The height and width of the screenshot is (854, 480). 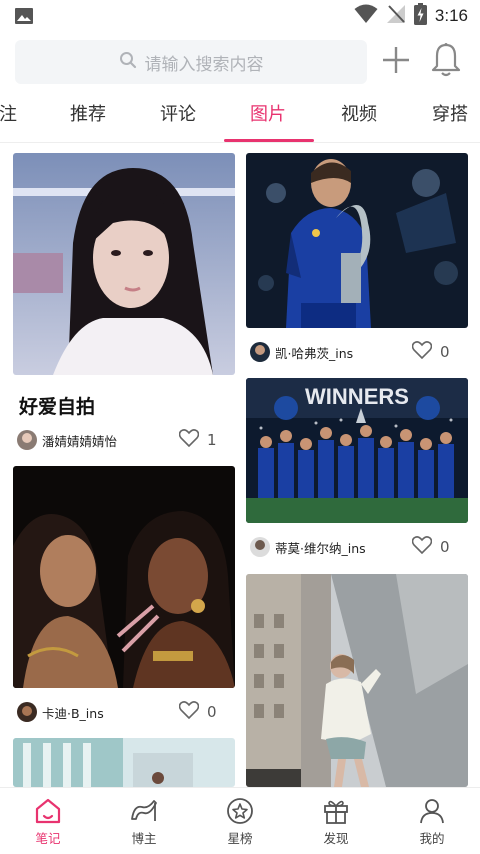 What do you see at coordinates (124, 762) in the screenshot?
I see `city-building-photo` at bounding box center [124, 762].